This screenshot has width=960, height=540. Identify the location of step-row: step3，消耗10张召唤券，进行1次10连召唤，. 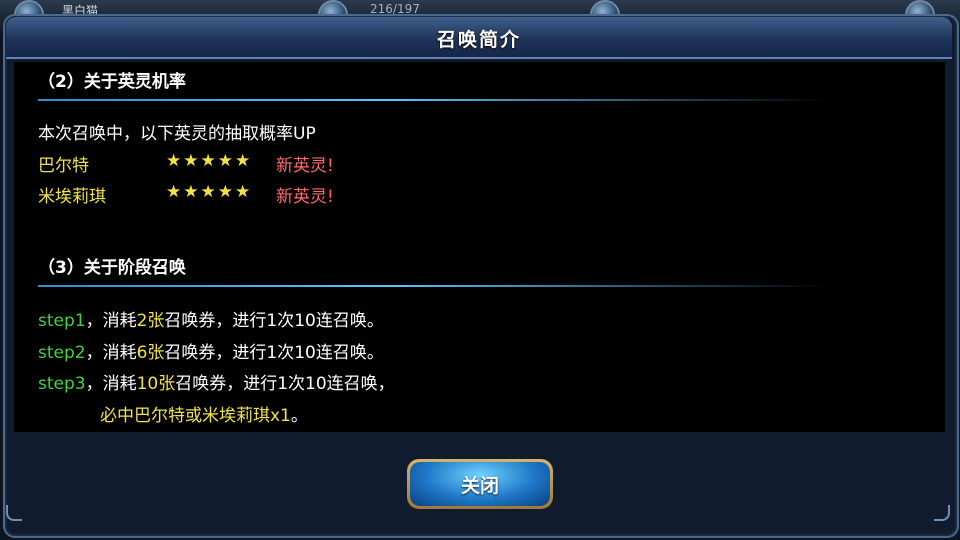
(216, 381).